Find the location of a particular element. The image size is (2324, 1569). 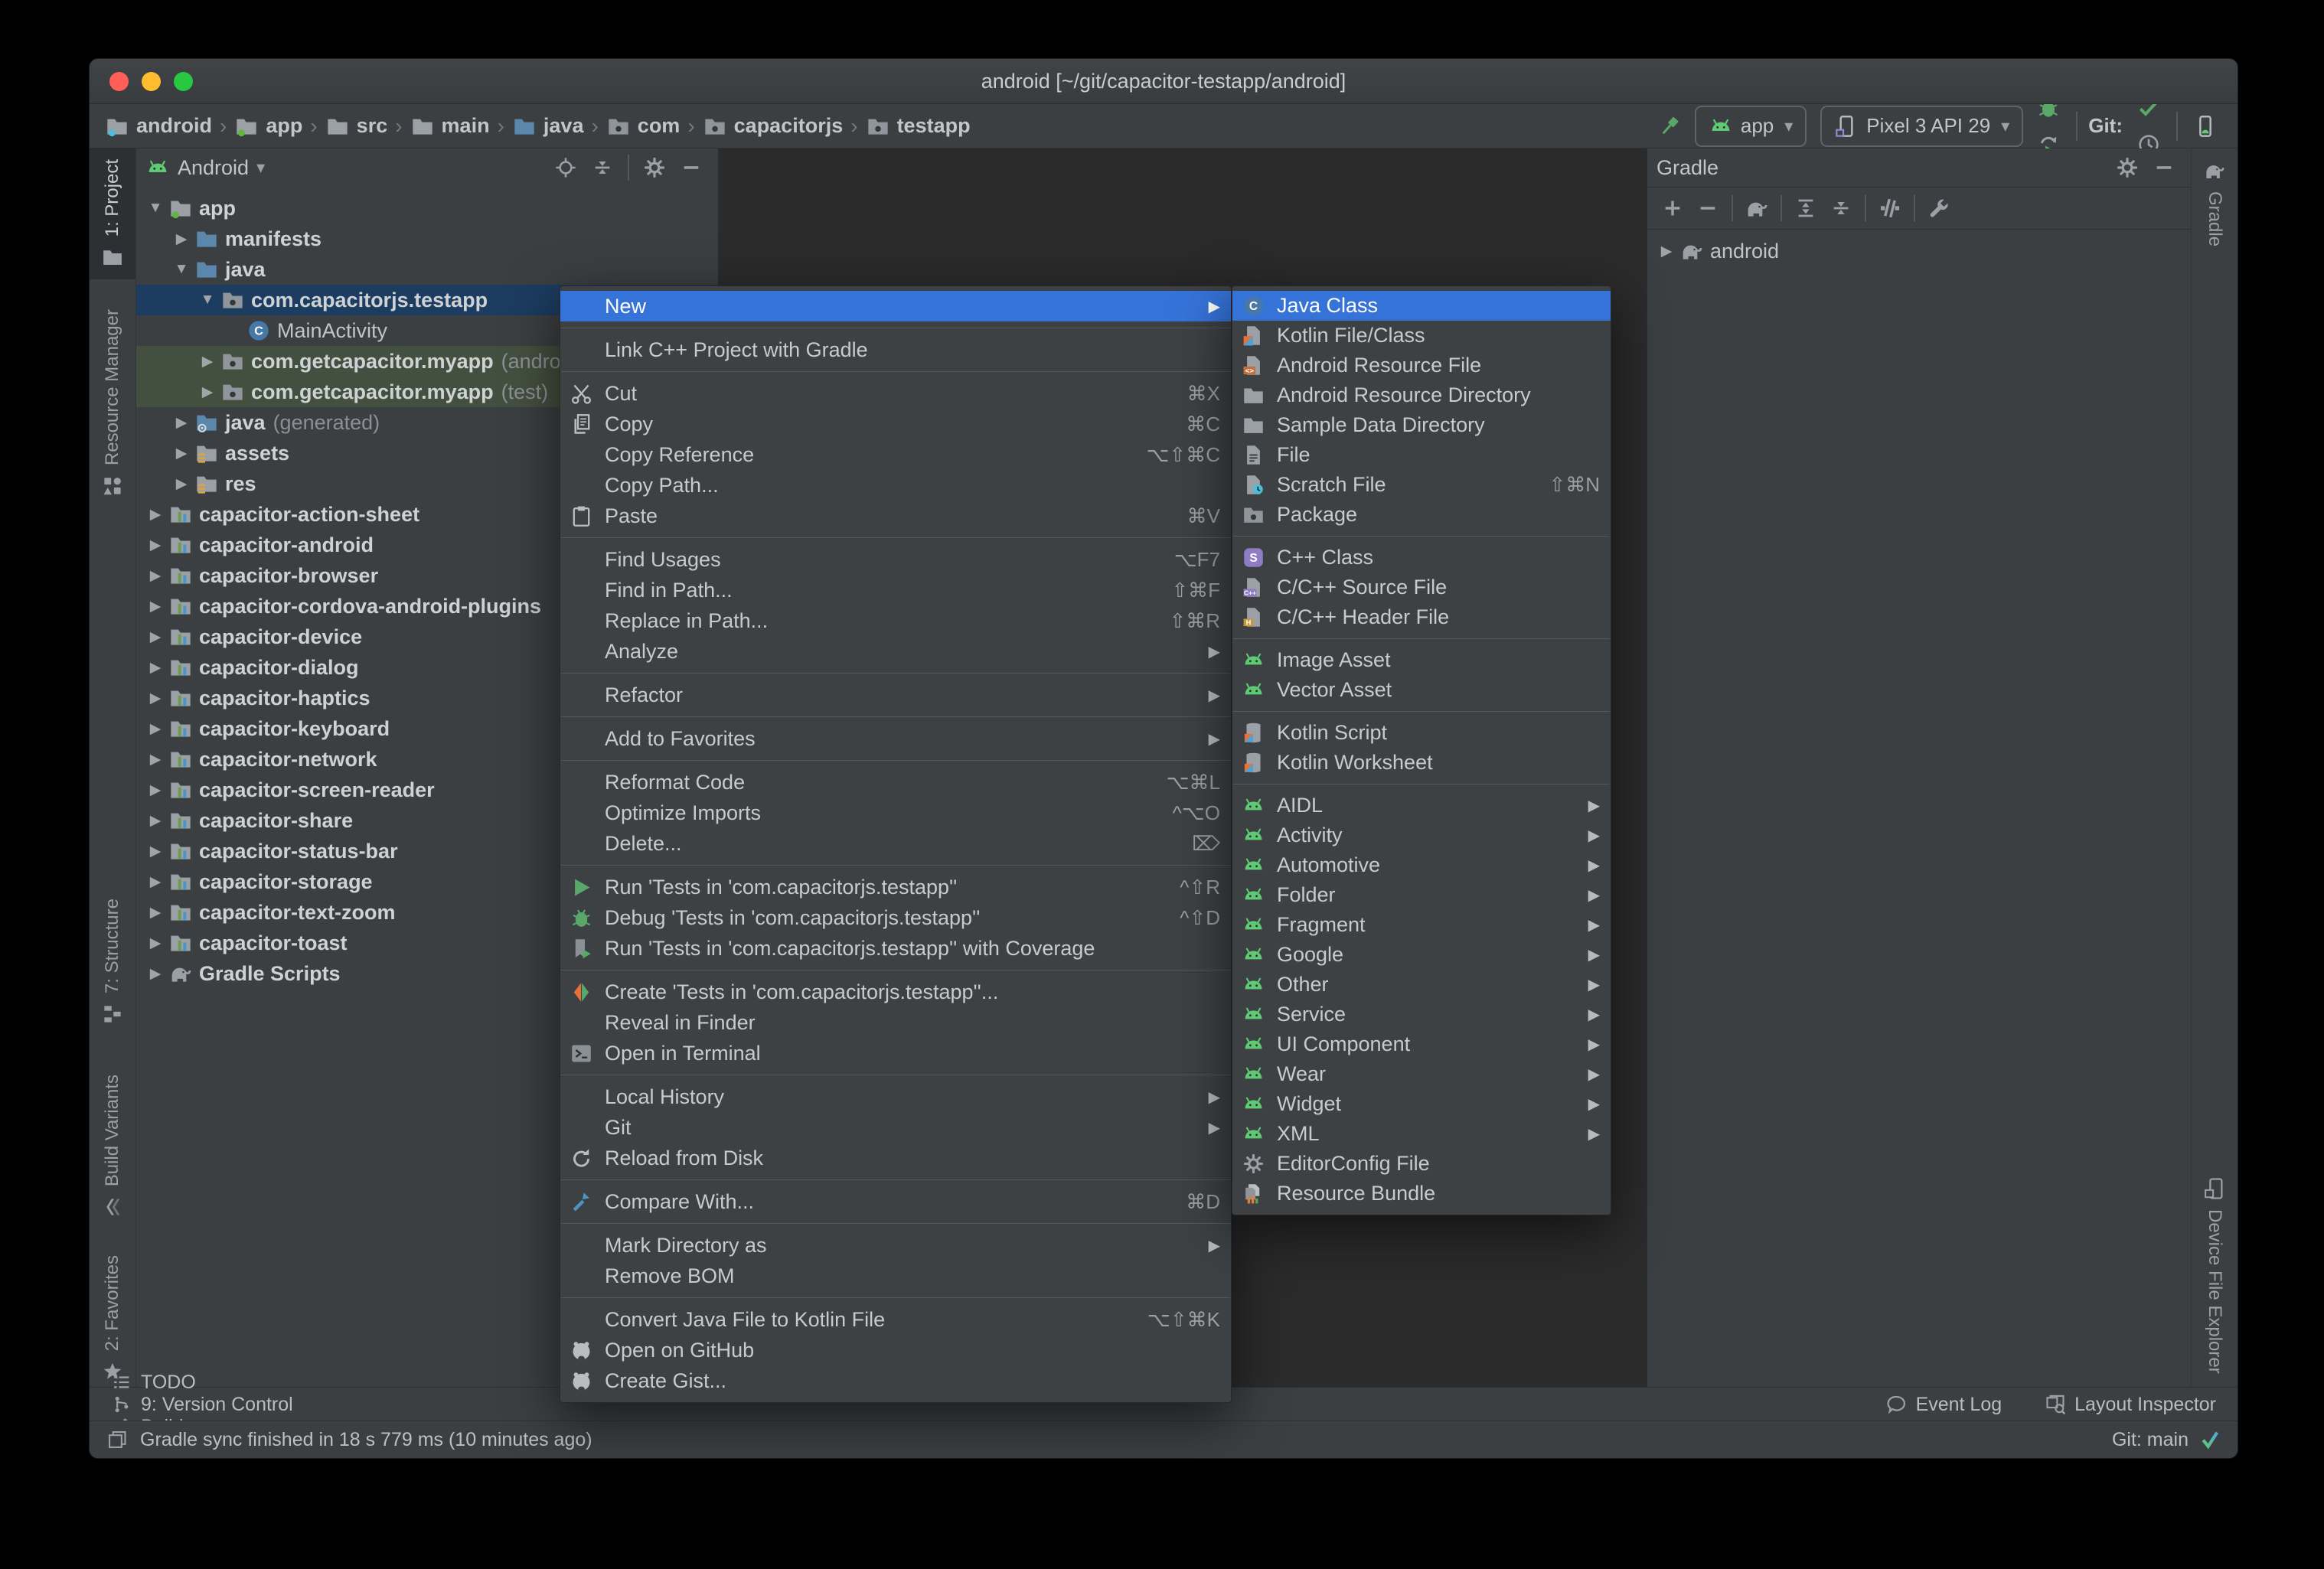

menu-item-android-resource-directory: Android Resource Directory is located at coordinates (1421, 395).